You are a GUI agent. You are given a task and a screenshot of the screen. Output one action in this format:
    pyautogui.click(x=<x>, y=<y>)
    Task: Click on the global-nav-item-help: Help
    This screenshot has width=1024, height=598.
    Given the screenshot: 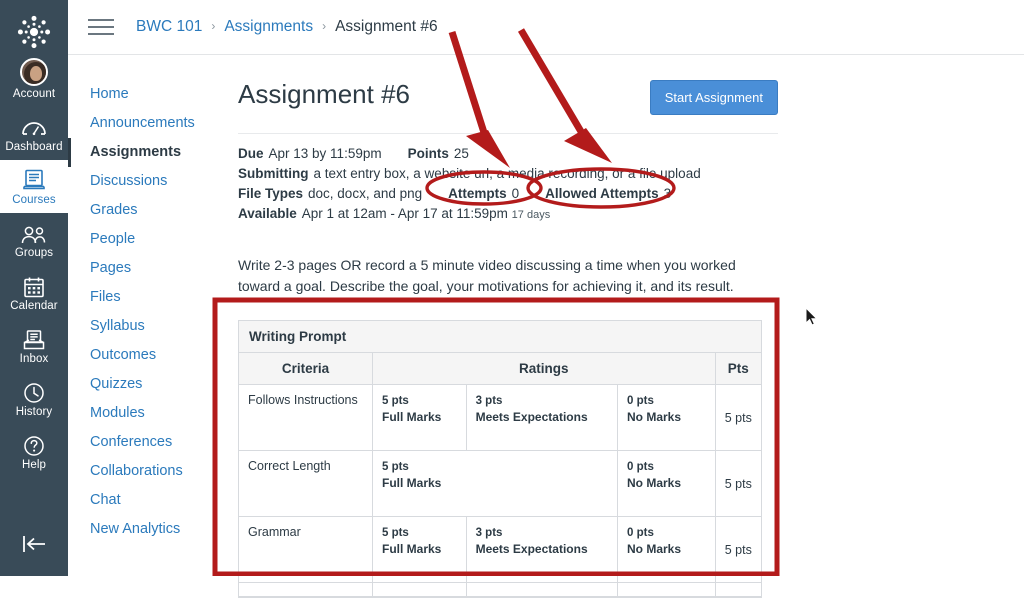 What is the action you would take?
    pyautogui.click(x=34, y=451)
    